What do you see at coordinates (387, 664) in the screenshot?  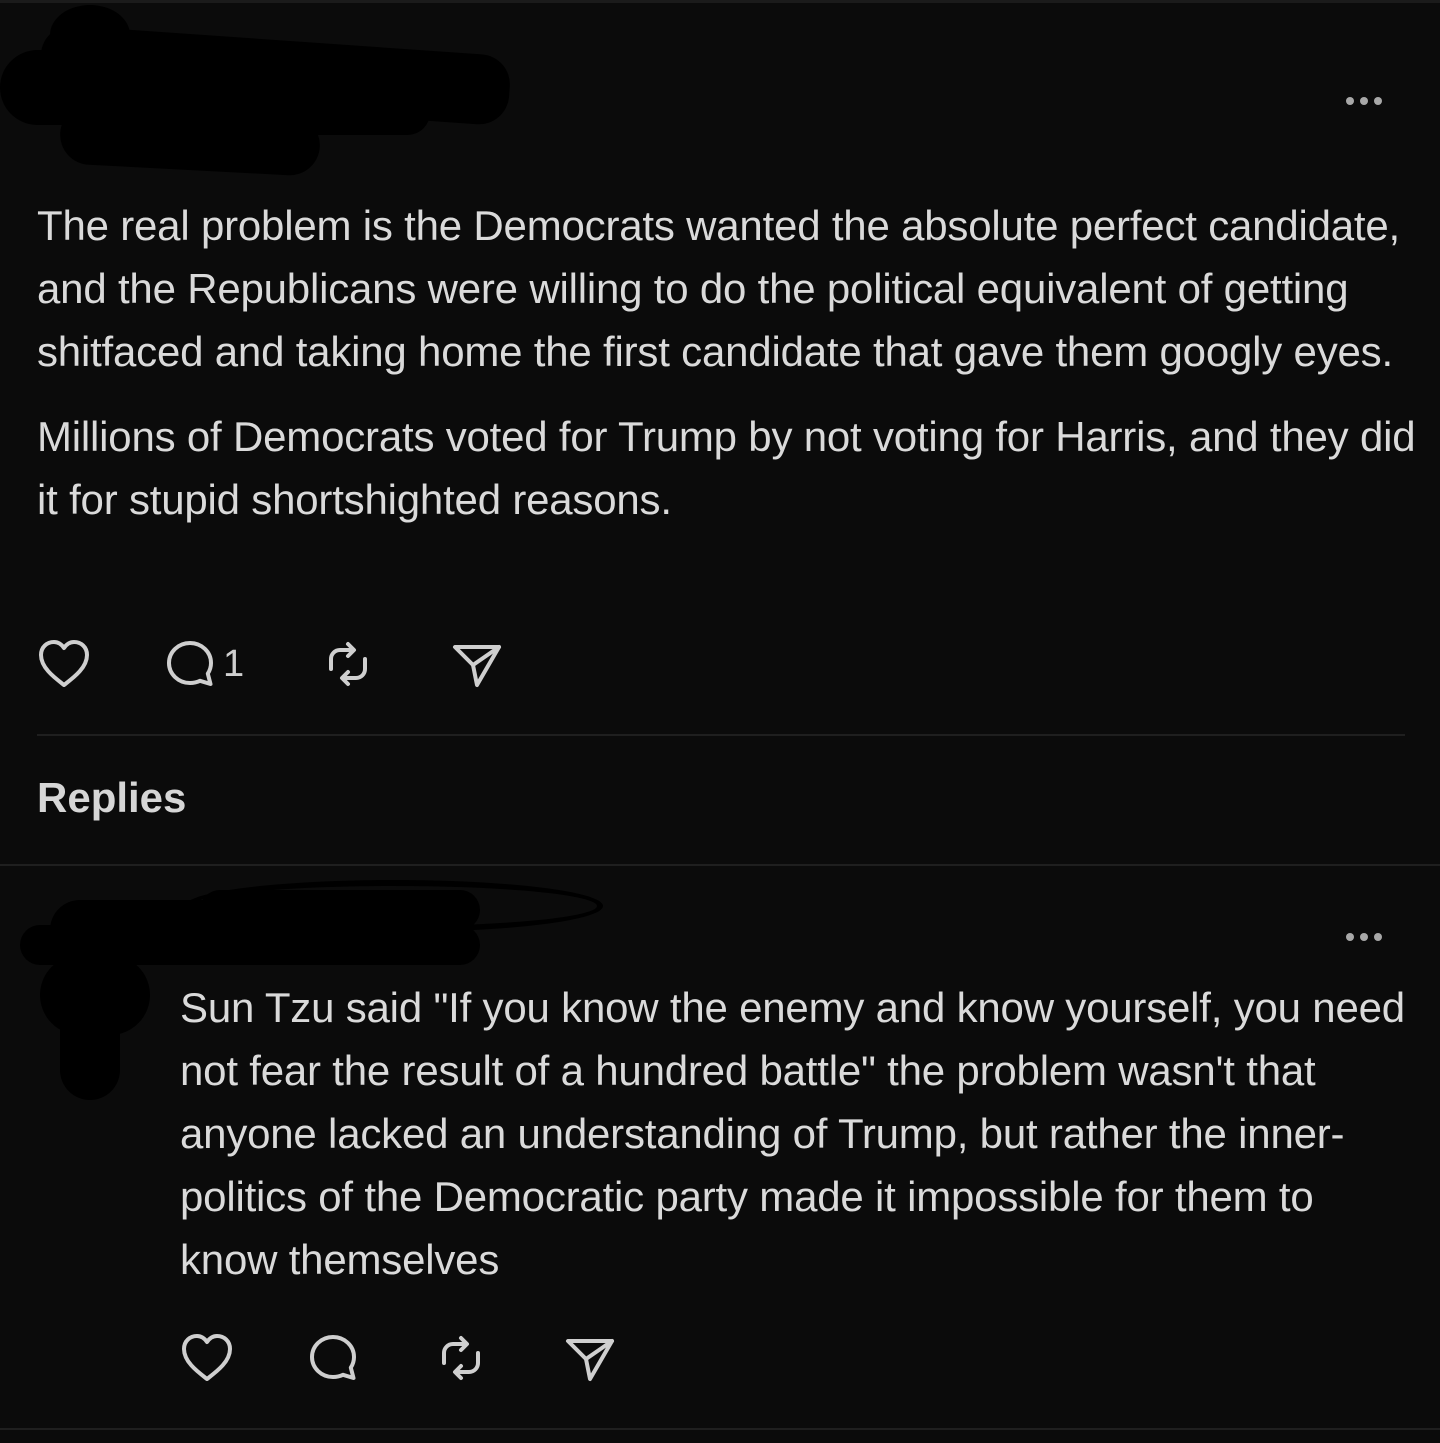 I see `repost-button` at bounding box center [387, 664].